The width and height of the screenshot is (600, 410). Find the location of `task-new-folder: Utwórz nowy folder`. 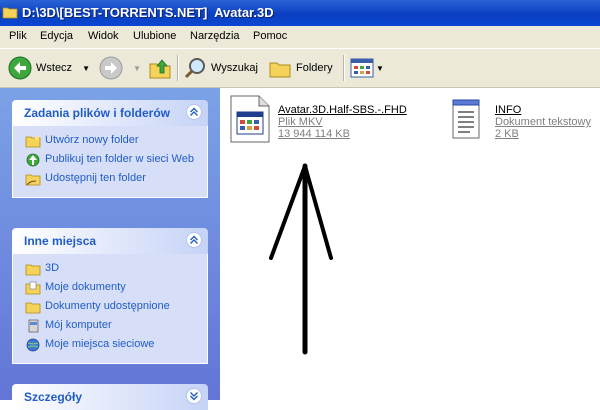

task-new-folder: Utwórz nowy folder is located at coordinates (110, 141).